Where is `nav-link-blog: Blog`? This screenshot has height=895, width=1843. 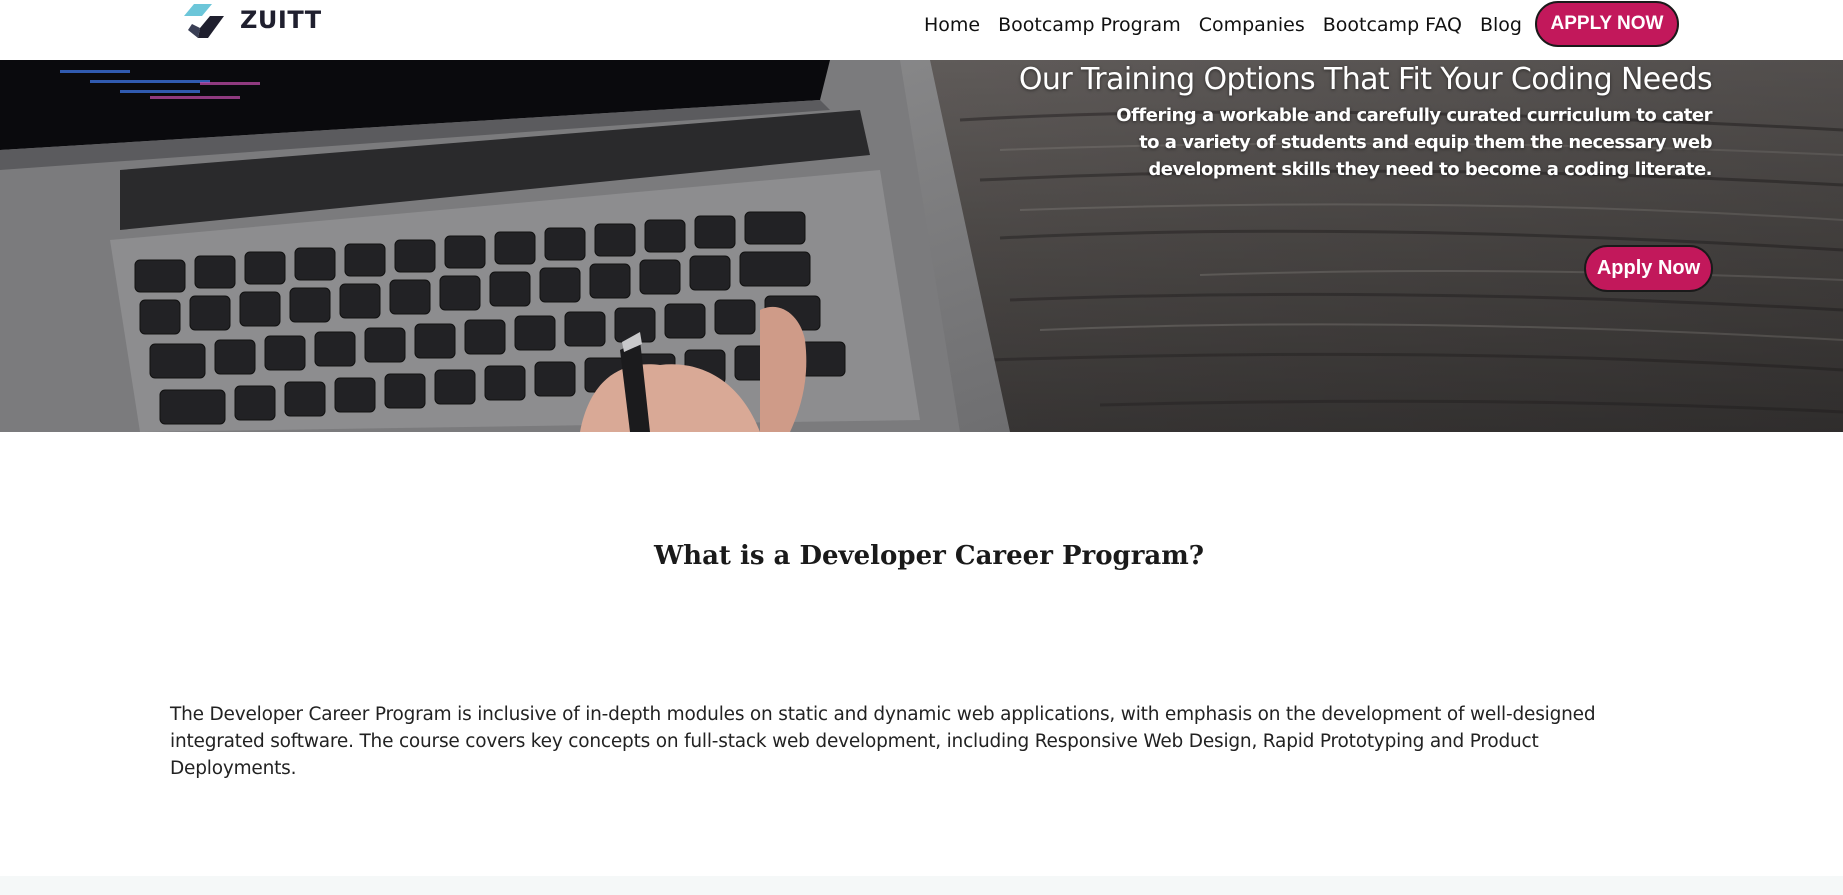 nav-link-blog: Blog is located at coordinates (1501, 25).